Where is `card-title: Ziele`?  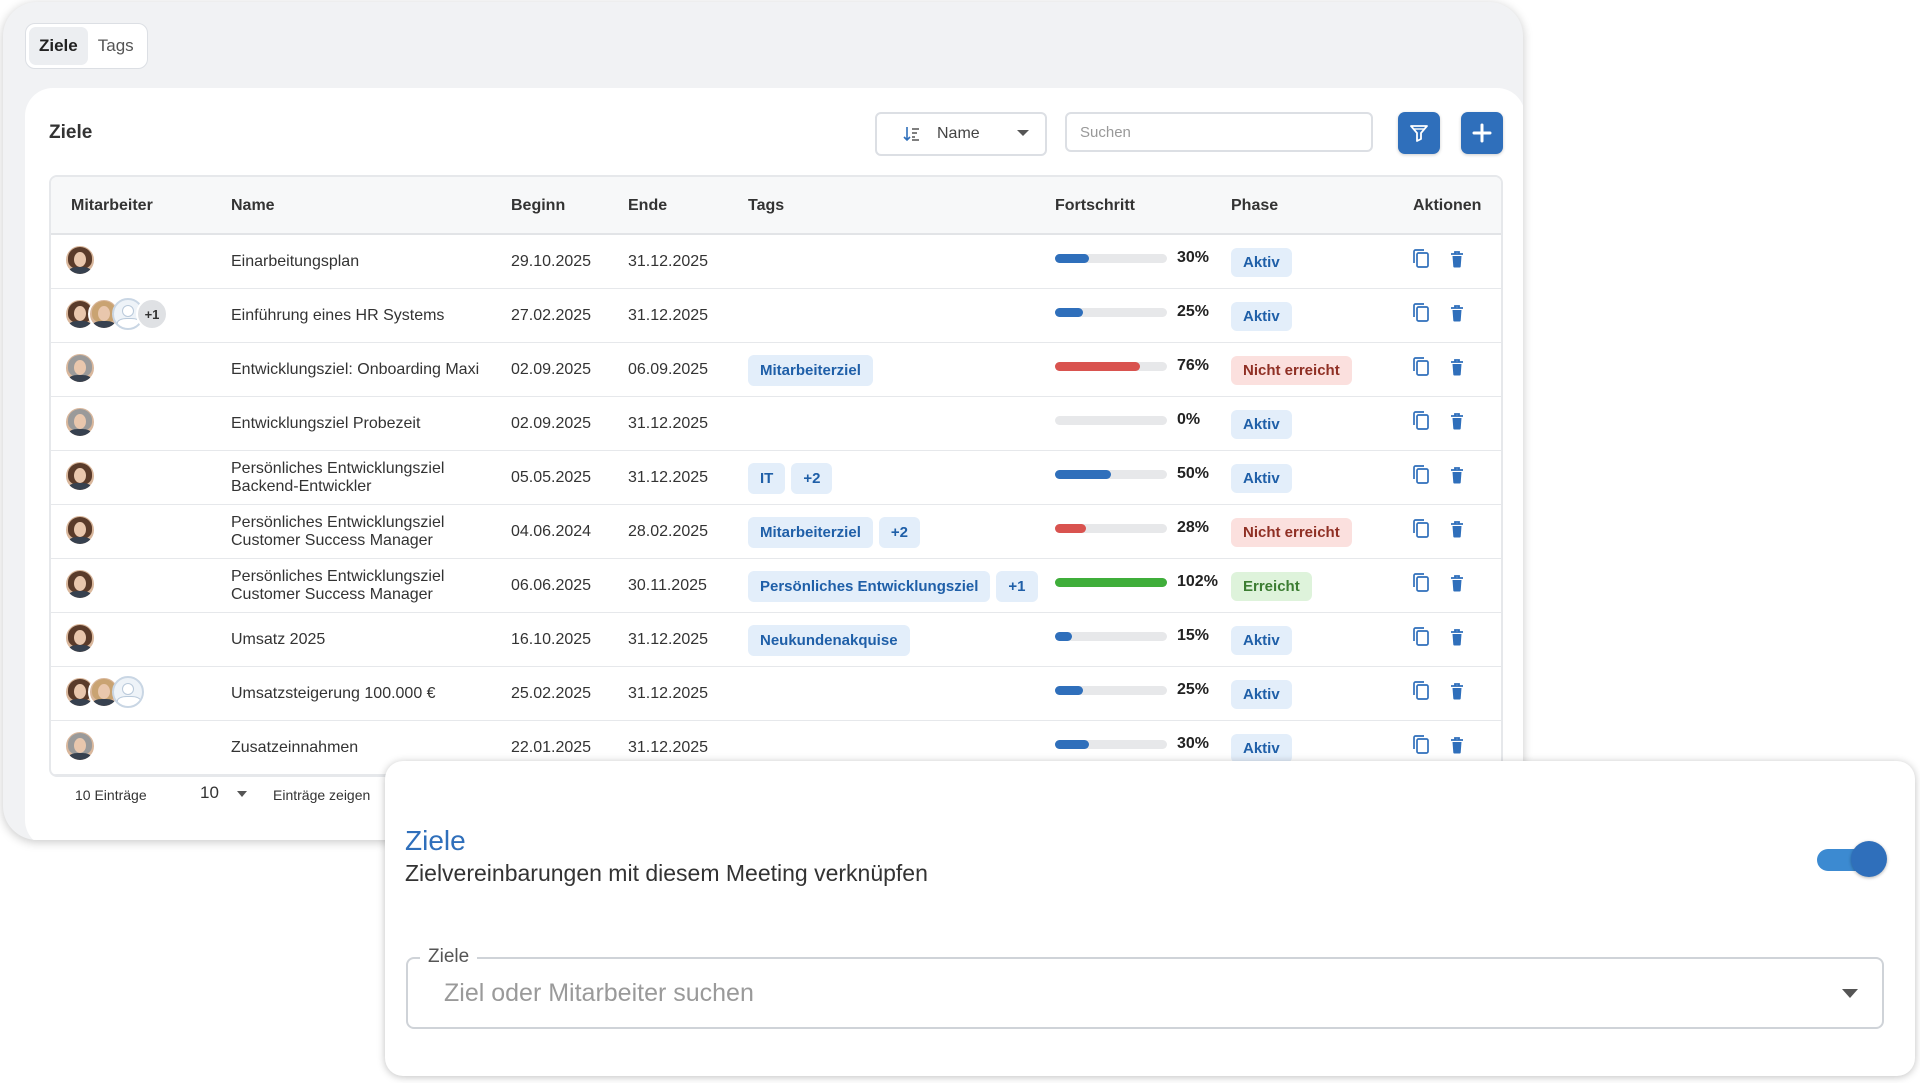
card-title: Ziele is located at coordinates (435, 840).